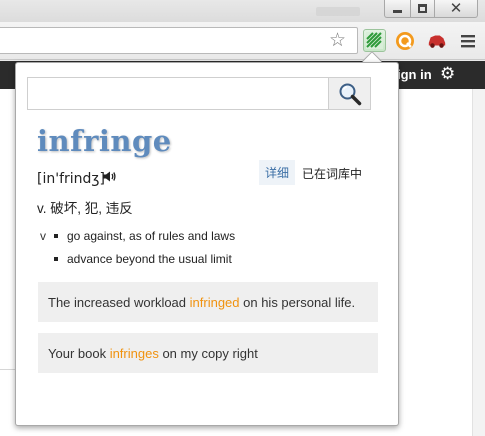 The height and width of the screenshot is (436, 485). What do you see at coordinates (79, 353) in the screenshot?
I see `example-text-before: Your book` at bounding box center [79, 353].